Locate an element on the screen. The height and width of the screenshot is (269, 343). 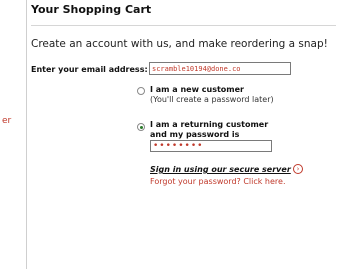
title-divider is located at coordinates (183, 25).